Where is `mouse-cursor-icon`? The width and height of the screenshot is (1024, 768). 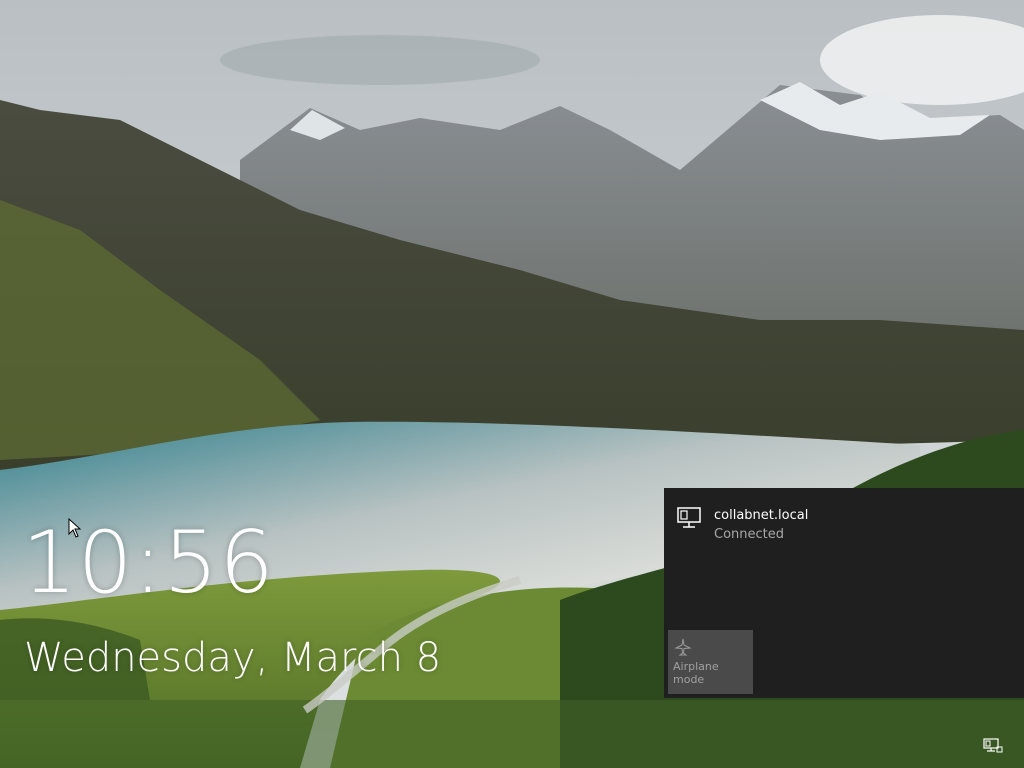 mouse-cursor-icon is located at coordinates (75, 528).